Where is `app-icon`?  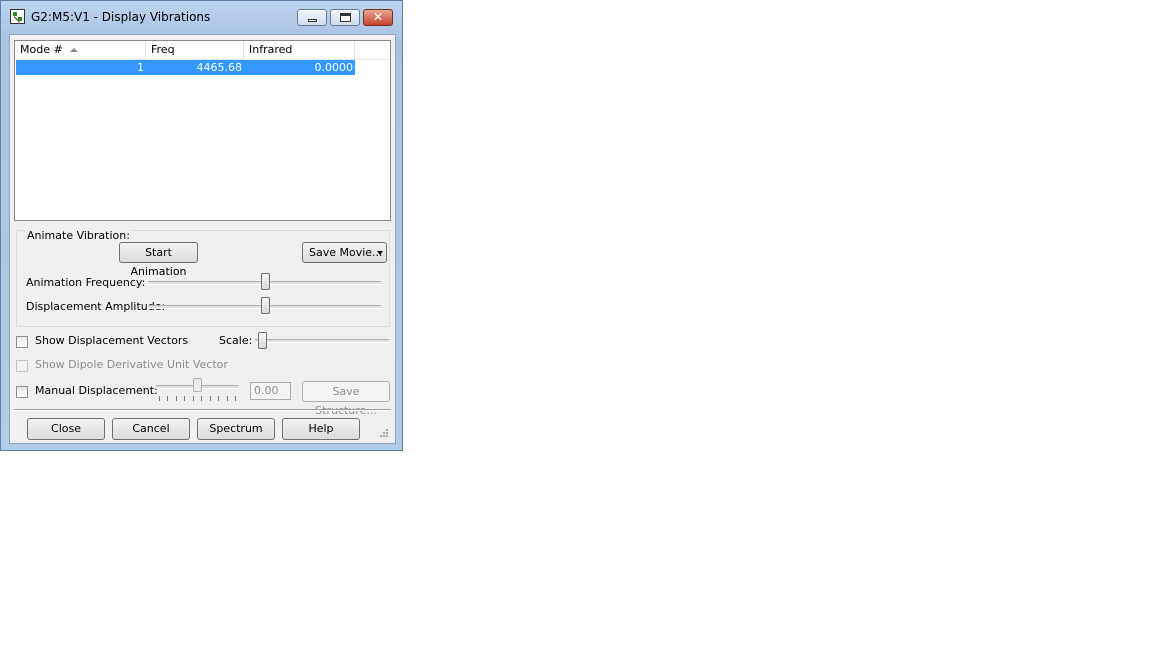
app-icon is located at coordinates (17, 16).